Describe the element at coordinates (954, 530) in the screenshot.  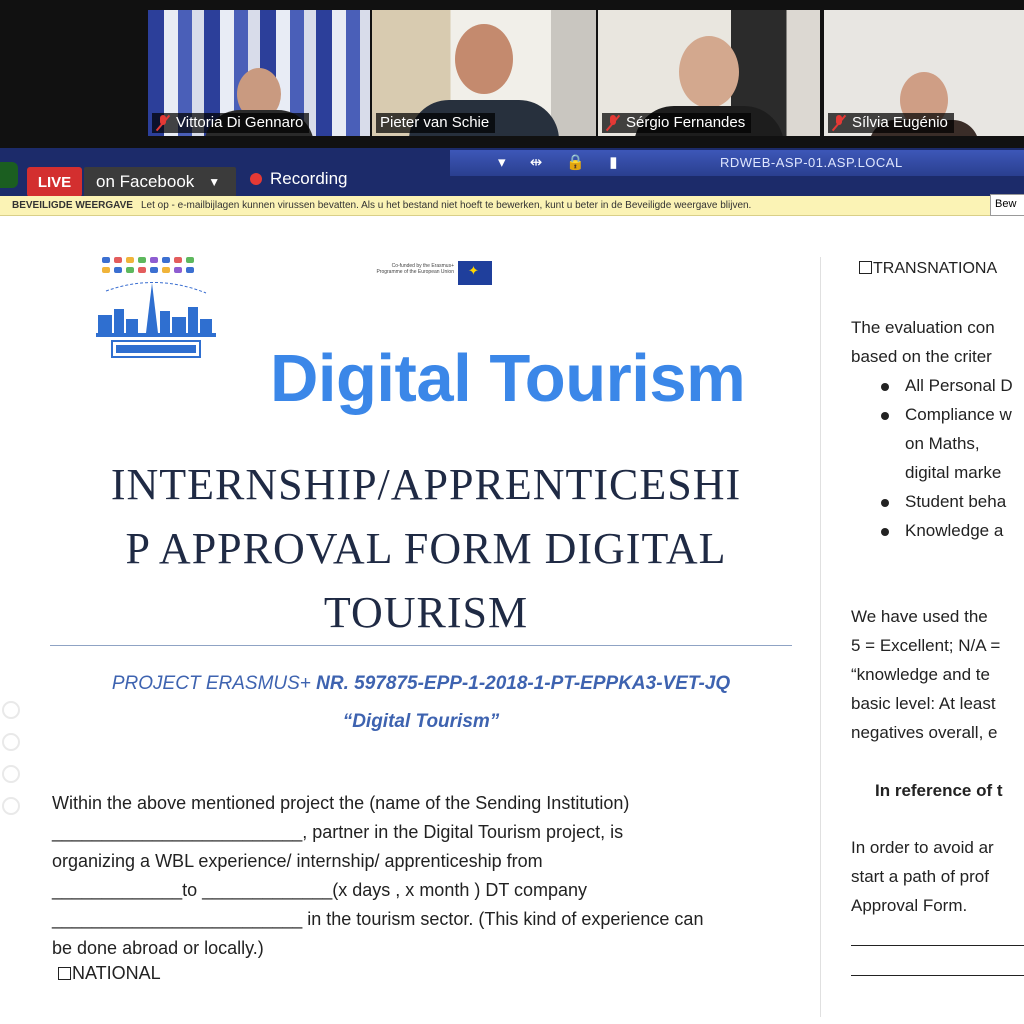
I see `criteria-item: Knowledge a` at that location.